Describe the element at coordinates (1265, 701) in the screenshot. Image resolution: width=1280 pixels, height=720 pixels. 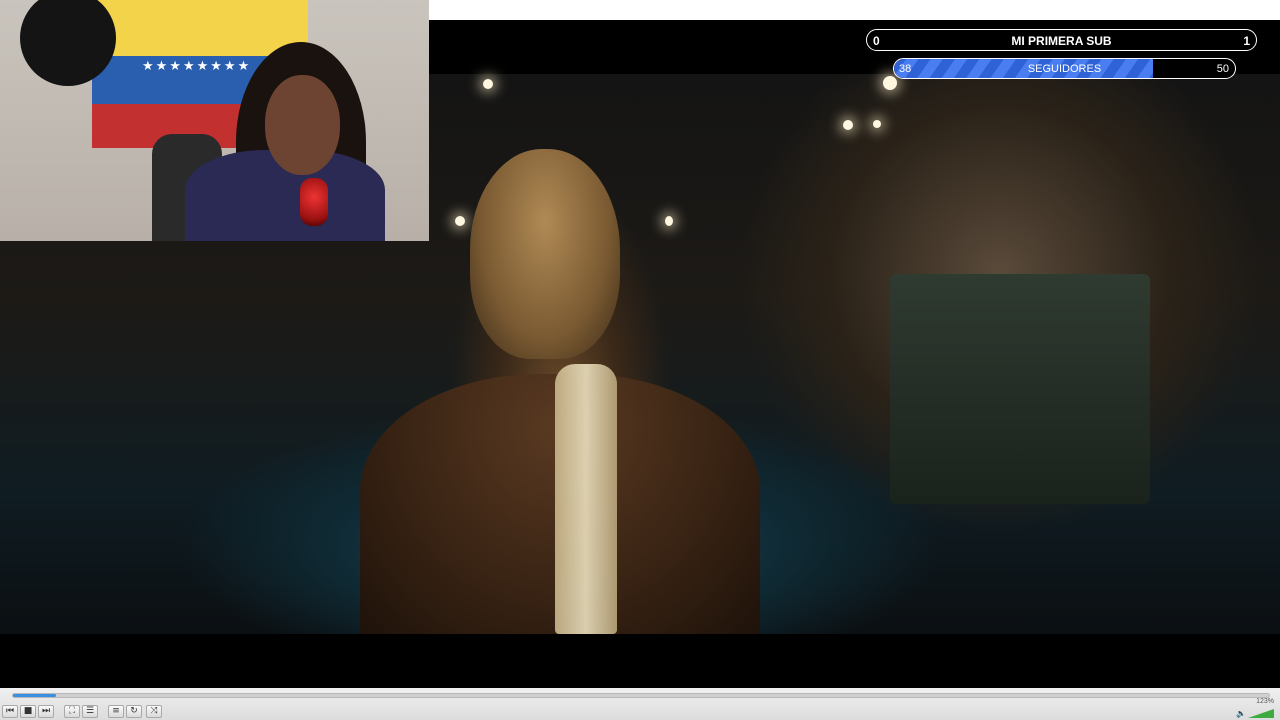
I see `volume-label: 123%` at that location.